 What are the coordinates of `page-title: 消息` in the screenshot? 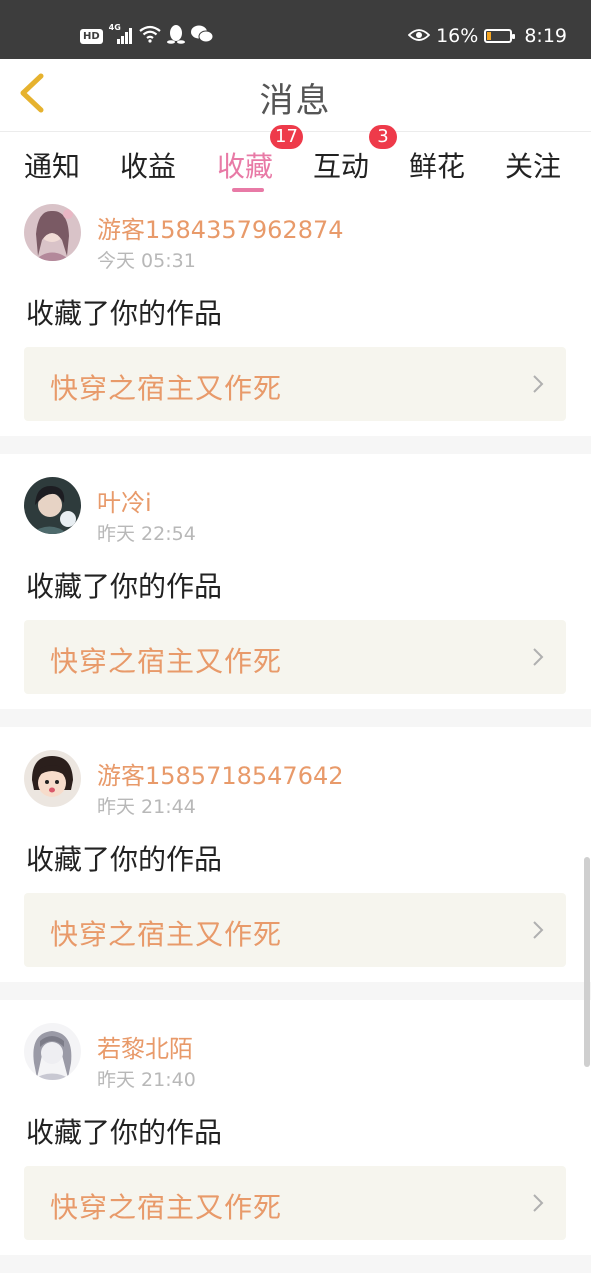 It's located at (295, 101).